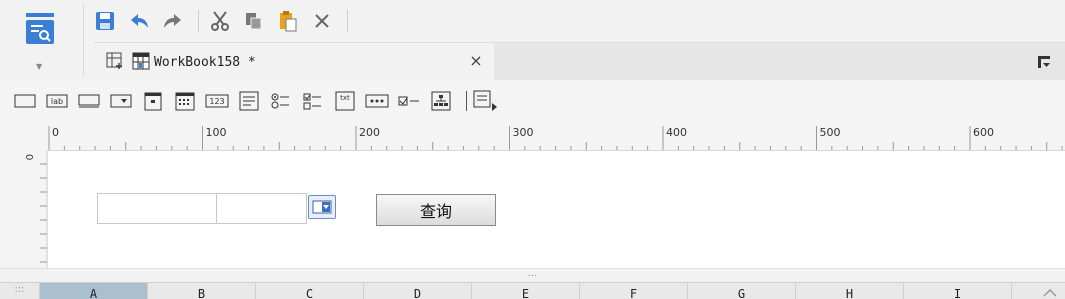  I want to click on column-header-a: A, so click(94, 291).